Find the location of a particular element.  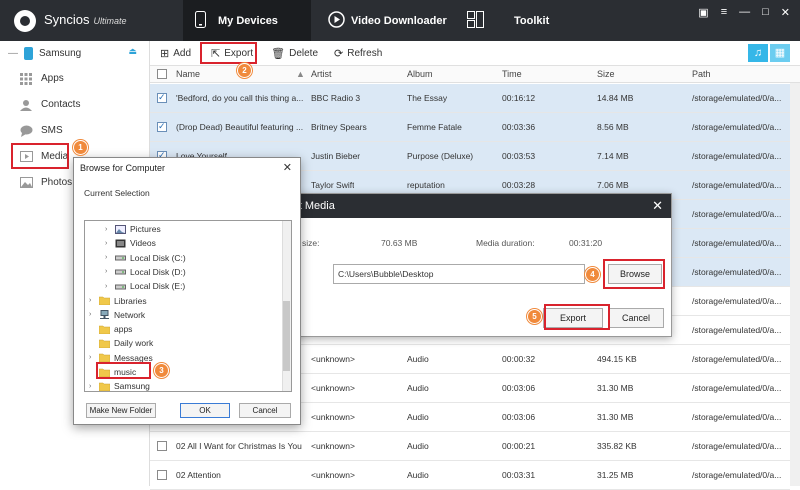

sidebar-item-contacts: Contacts is located at coordinates (74, 104).